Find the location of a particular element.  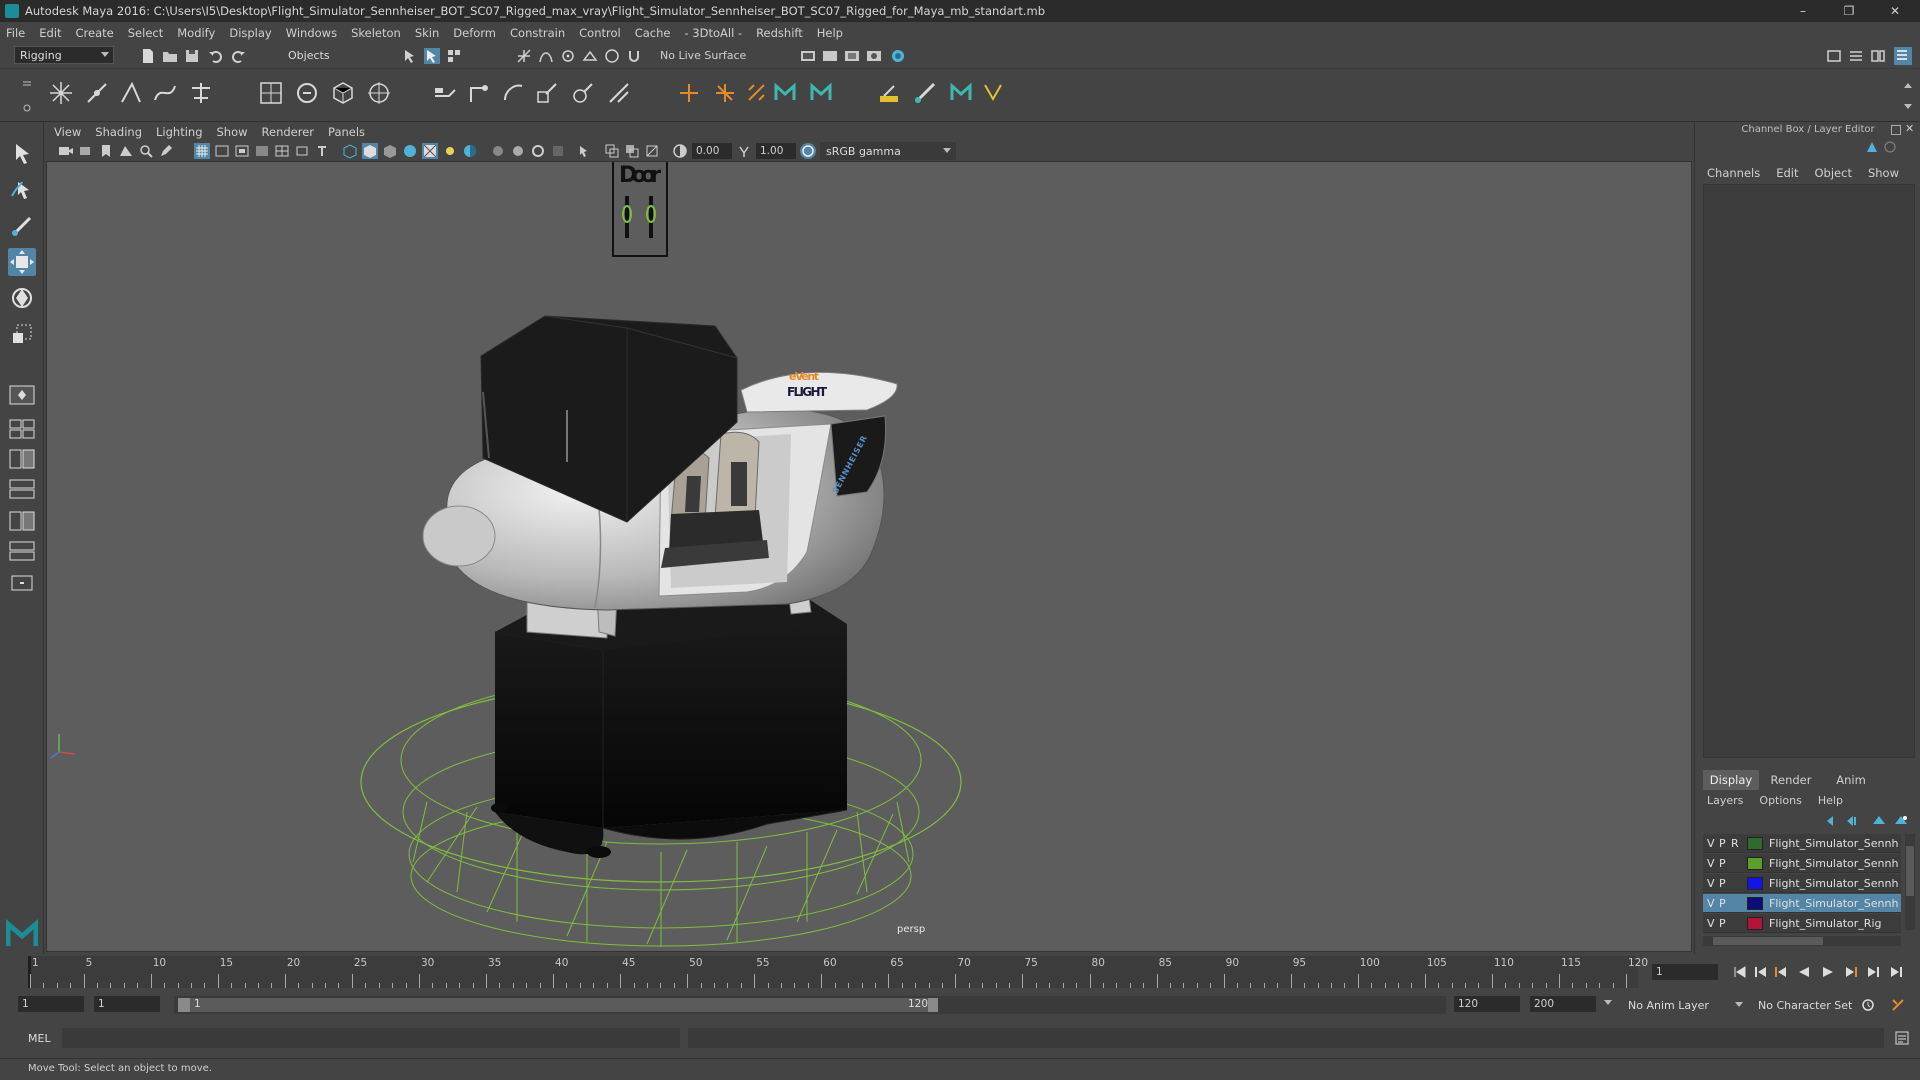

live-surface-label: No Live Surface is located at coordinates (703, 55).